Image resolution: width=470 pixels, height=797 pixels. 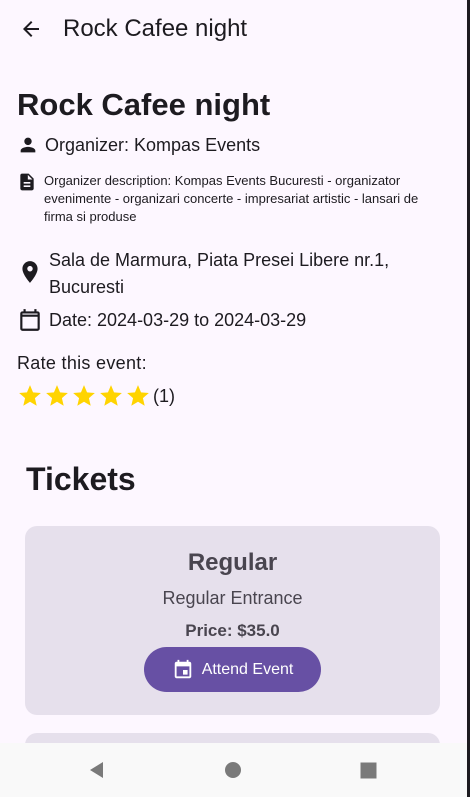 What do you see at coordinates (30, 320) in the screenshot?
I see `calendar-icon` at bounding box center [30, 320].